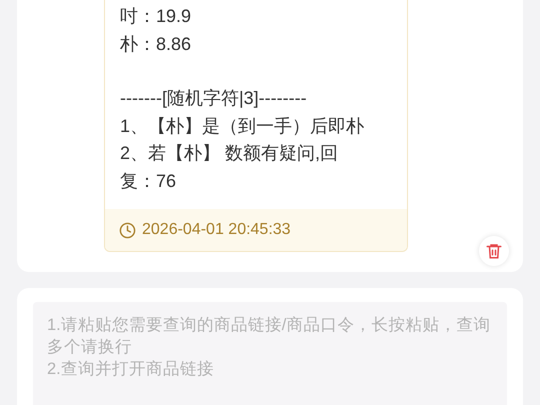  What do you see at coordinates (156, 16) in the screenshot?
I see `message-text: 吋：19.9` at bounding box center [156, 16].